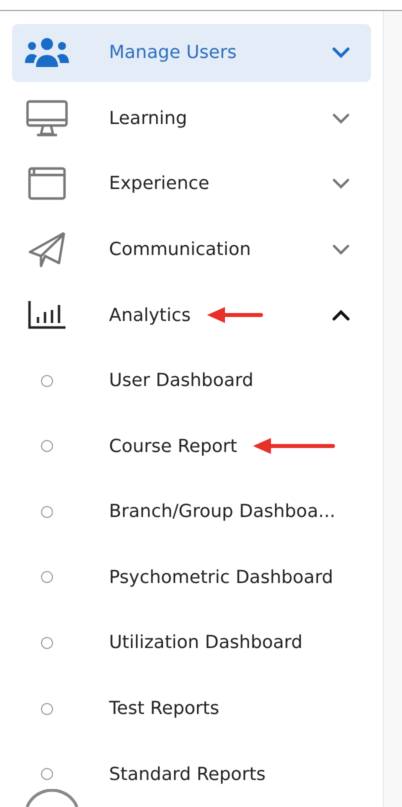 This screenshot has width=402, height=807. I want to click on submenu-item: User Dashboard, so click(191, 381).